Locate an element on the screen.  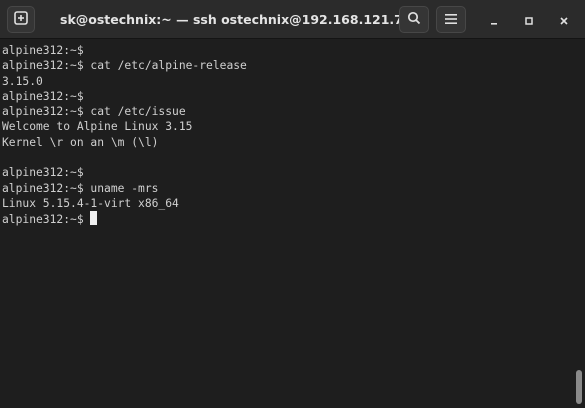
menu-button is located at coordinates (451, 19).